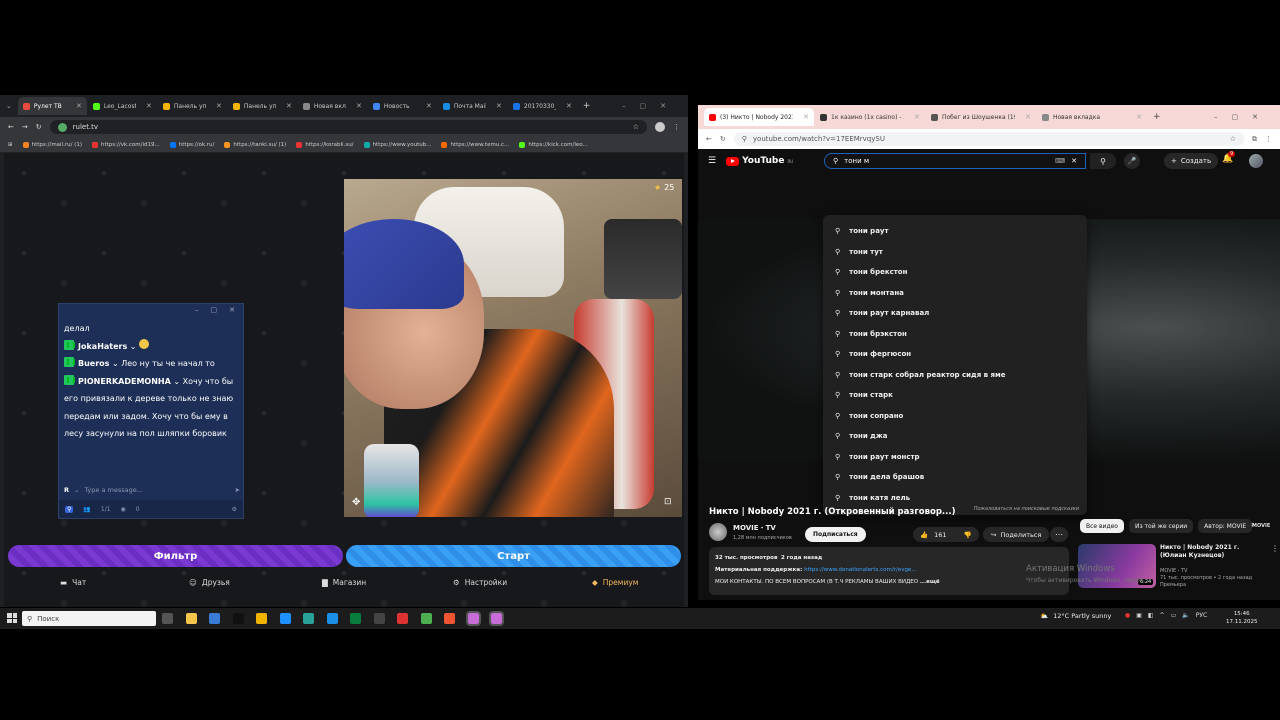  Describe the element at coordinates (513, 348) in the screenshot. I see `webcam-video: ✥ ⊡` at that location.